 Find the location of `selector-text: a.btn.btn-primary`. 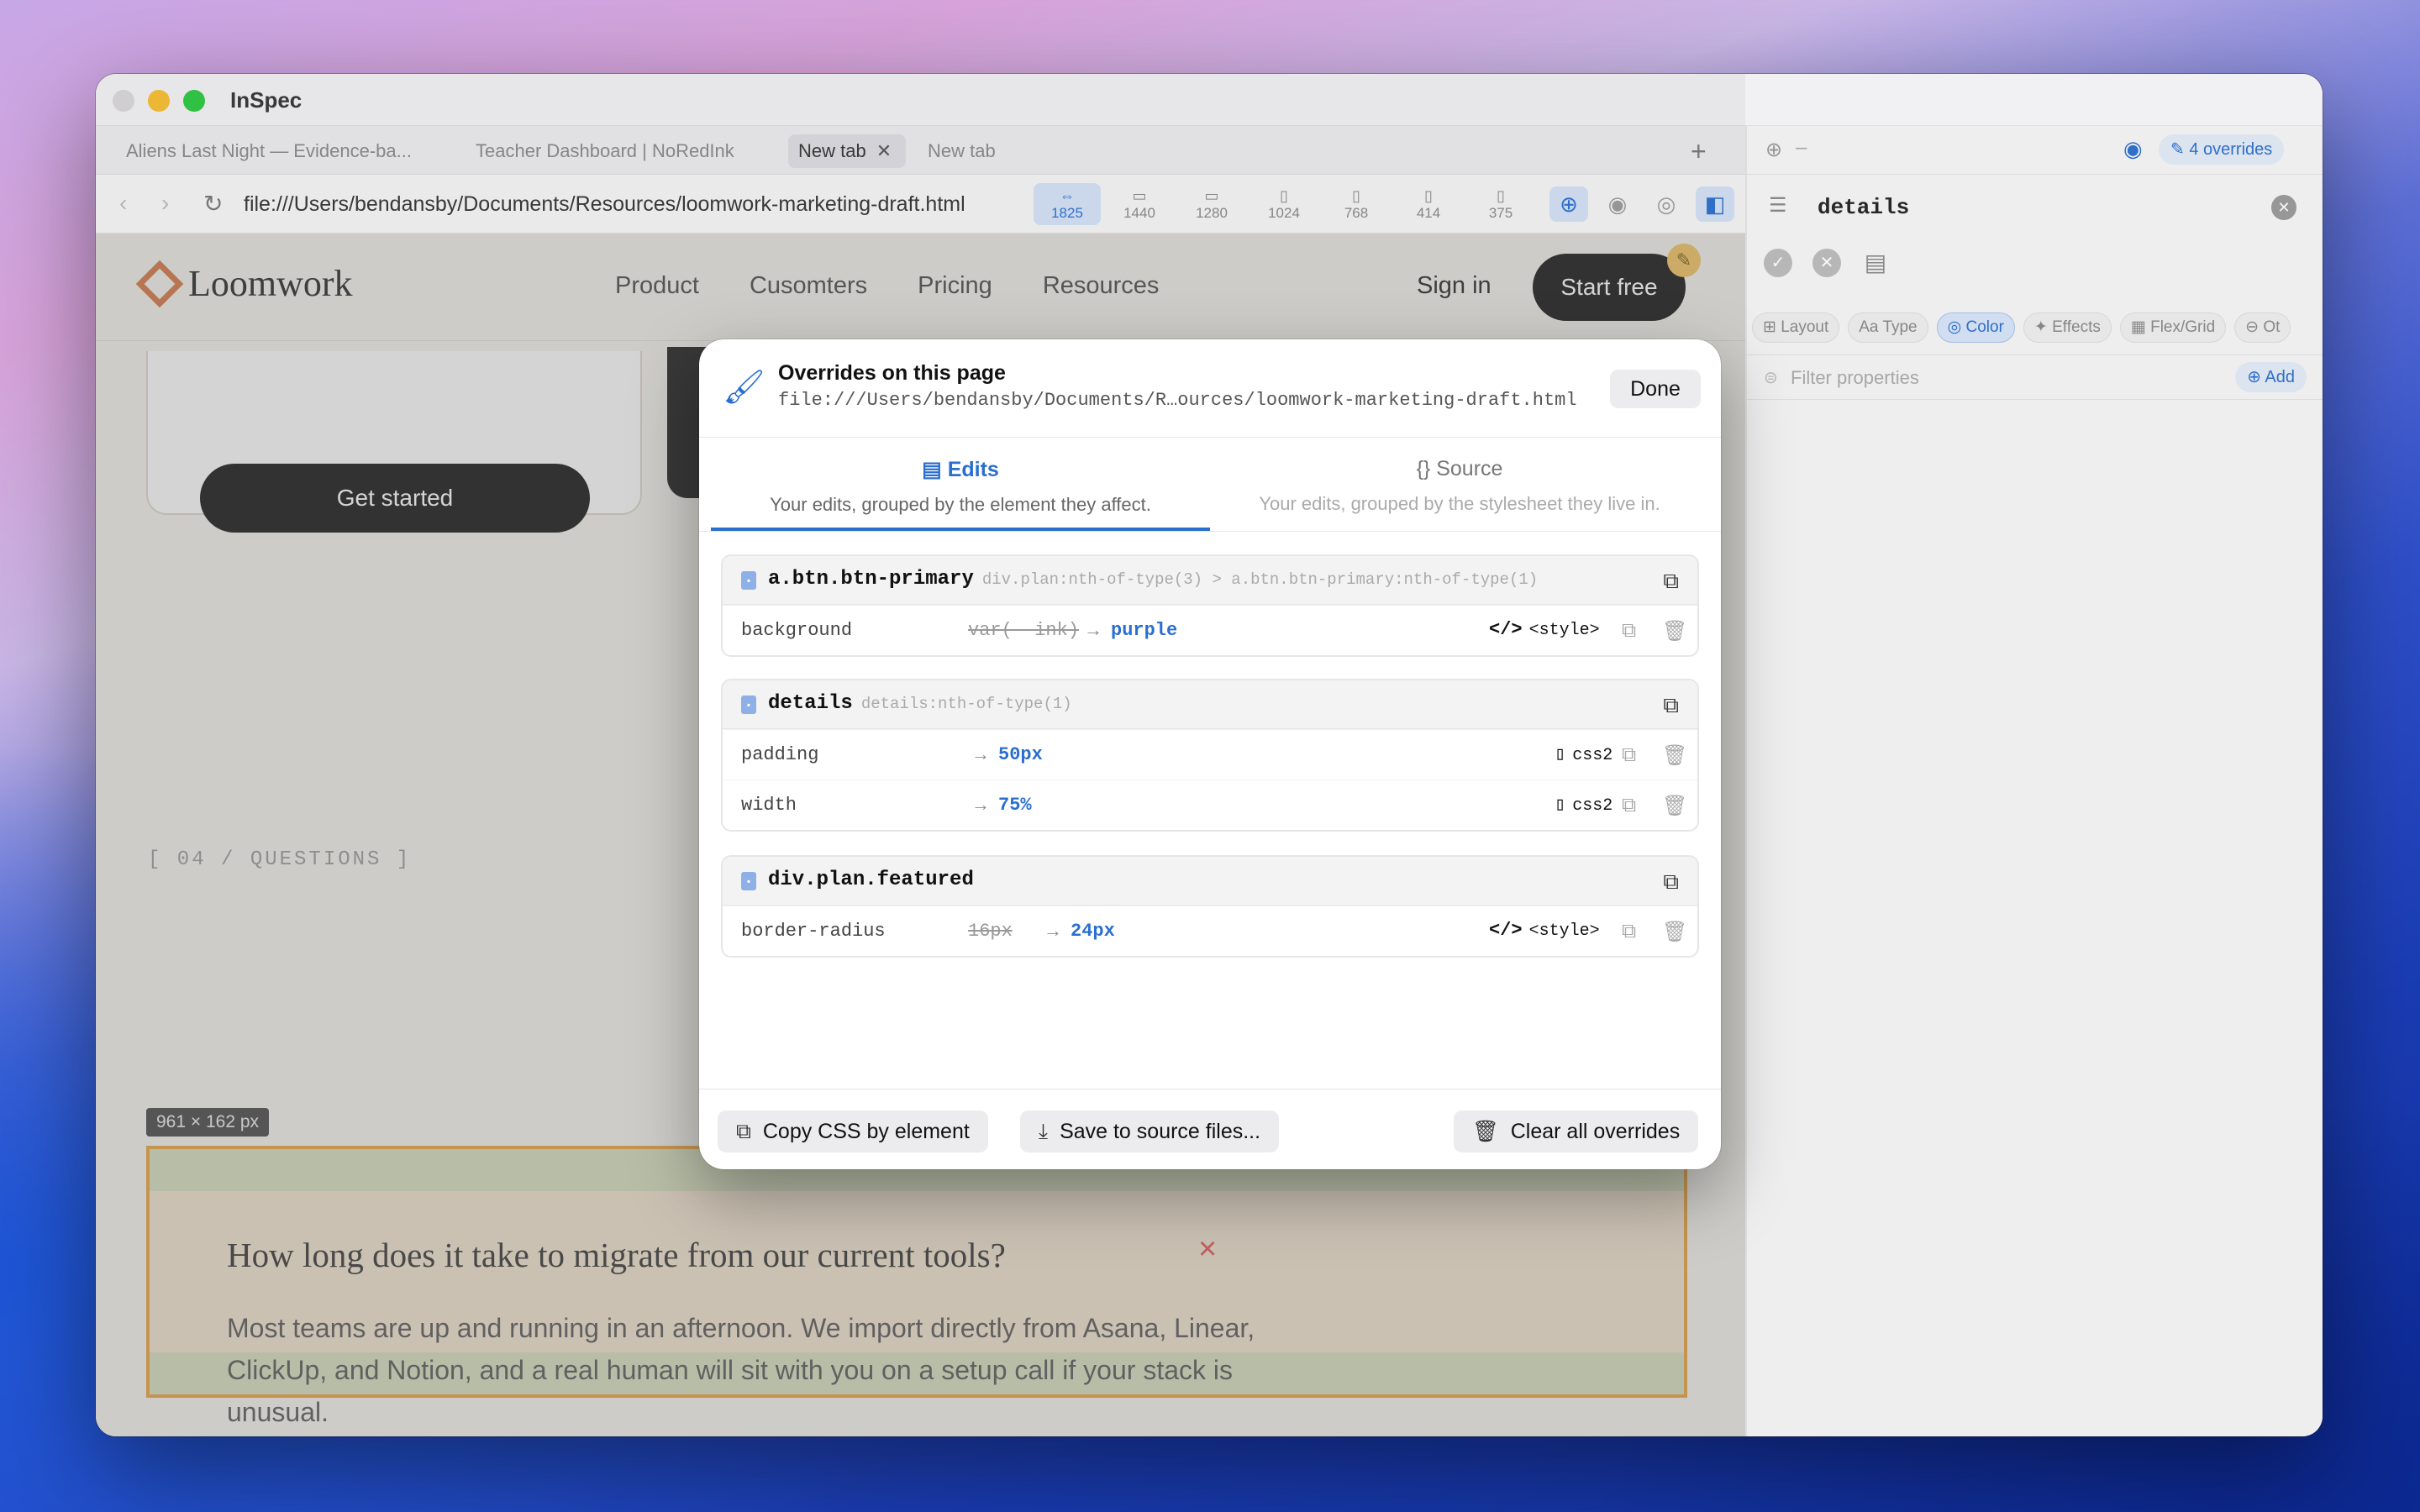

selector-text: a.btn.btn-primary is located at coordinates (871, 579).